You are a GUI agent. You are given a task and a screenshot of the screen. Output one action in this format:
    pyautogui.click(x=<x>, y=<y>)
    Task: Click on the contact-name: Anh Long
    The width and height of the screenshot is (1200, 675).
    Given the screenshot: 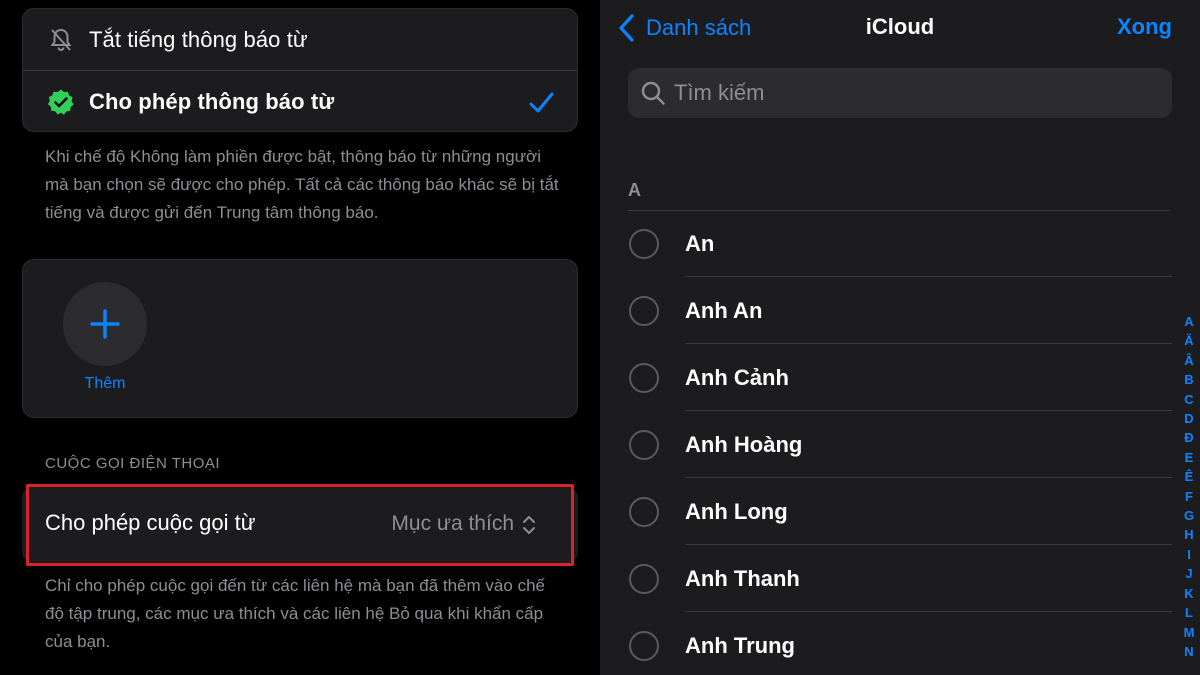 What is the action you would take?
    pyautogui.click(x=736, y=511)
    